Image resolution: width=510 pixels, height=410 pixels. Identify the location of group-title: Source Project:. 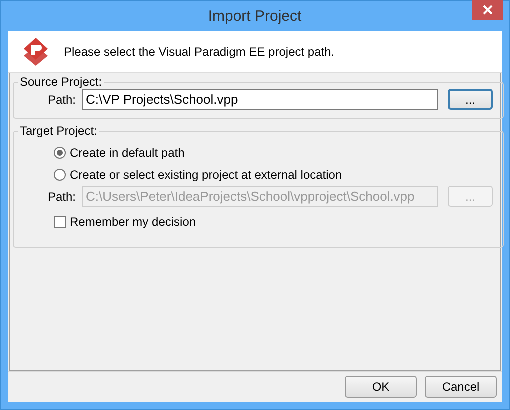
(61, 82).